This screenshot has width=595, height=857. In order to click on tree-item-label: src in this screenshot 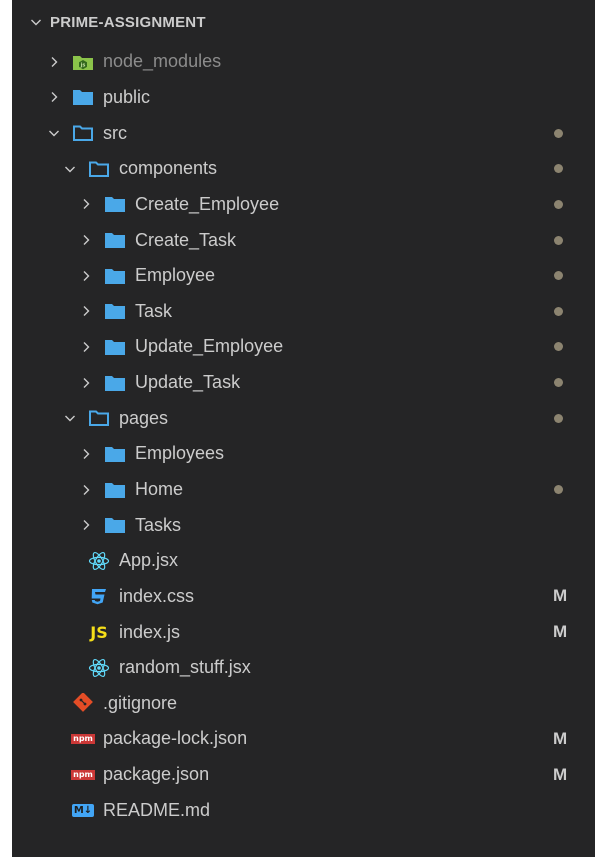, I will do `click(115, 132)`.